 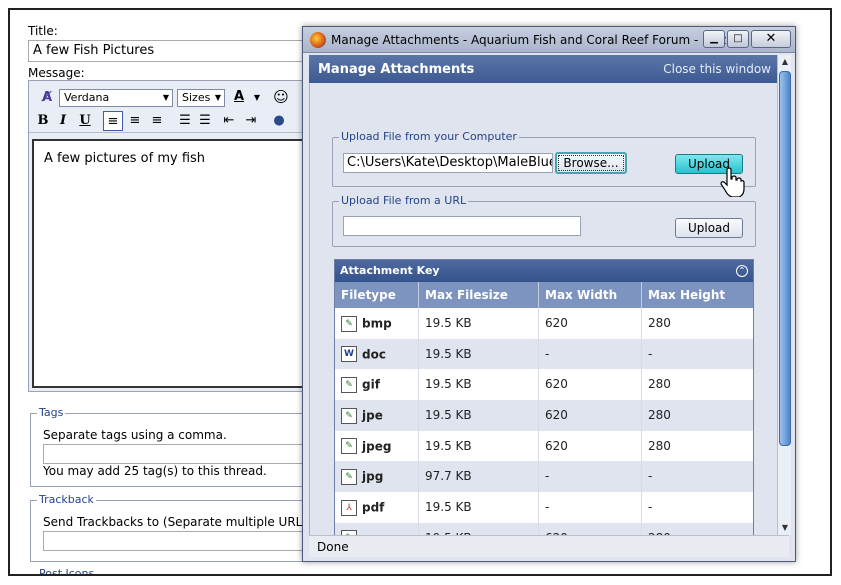 What do you see at coordinates (544, 528) in the screenshot?
I see `table-row: ✎png 19.5 KB 620 280` at bounding box center [544, 528].